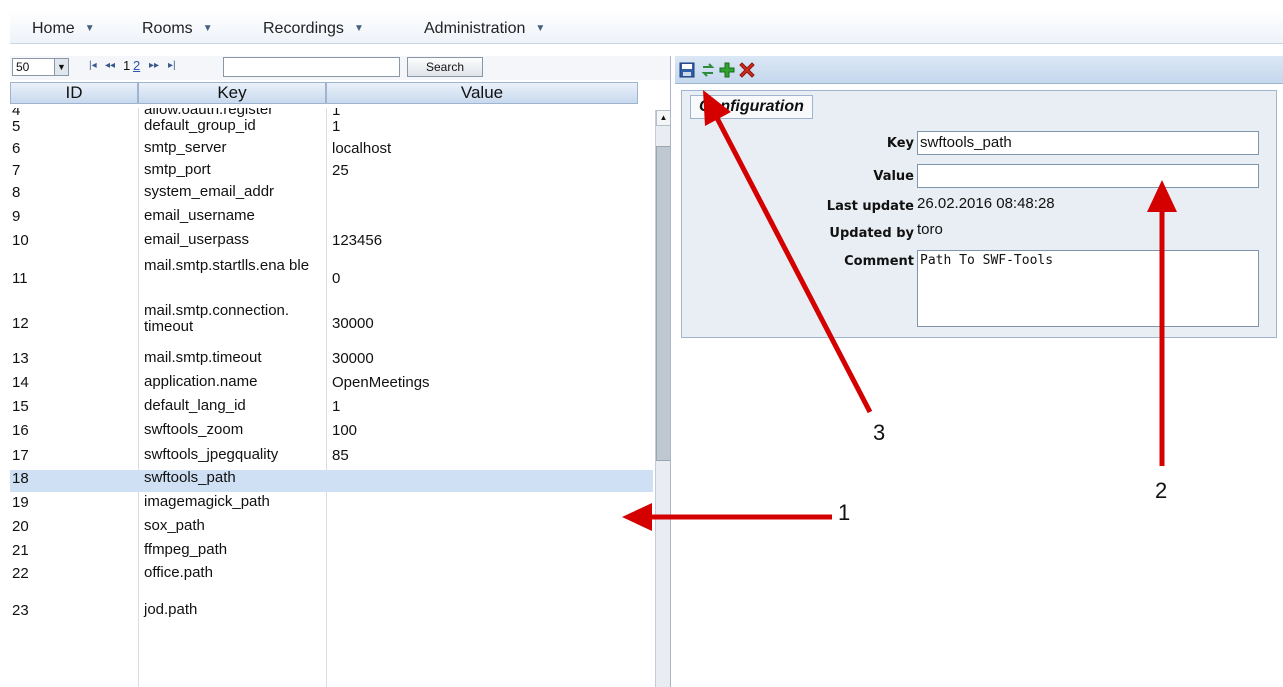 This screenshot has width=1283, height=687. I want to click on cell-id: 10, so click(20, 240).